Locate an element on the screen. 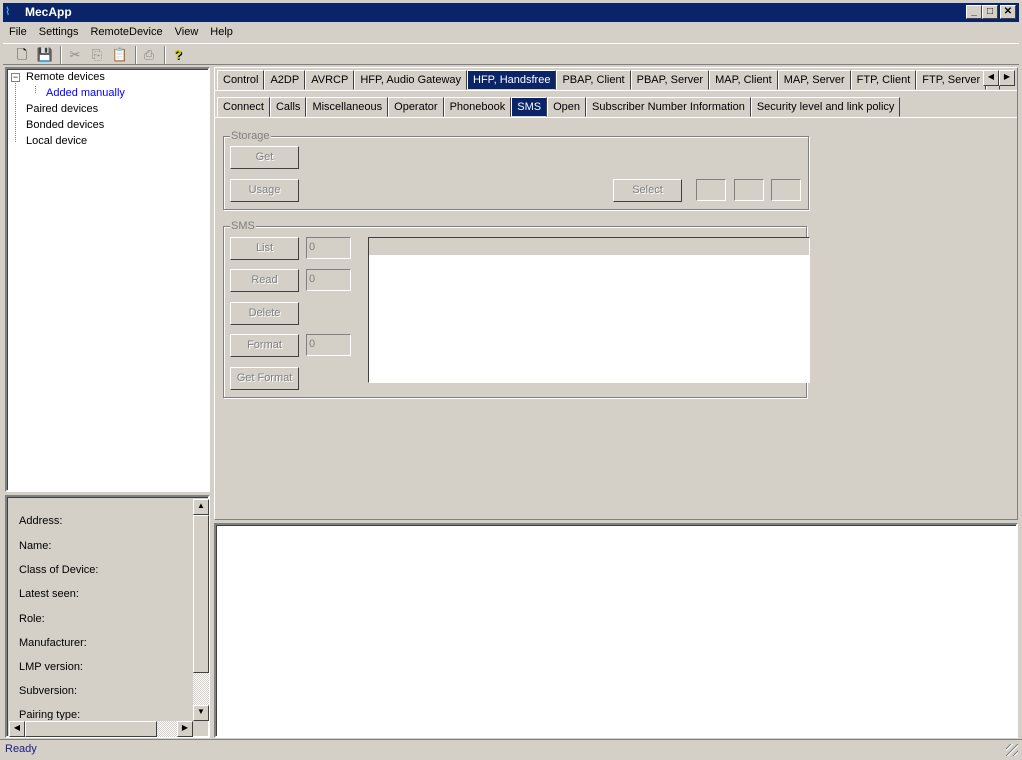 This screenshot has height=760, width=1022. tab-ftp-server: FTP, Server is located at coordinates (951, 80).